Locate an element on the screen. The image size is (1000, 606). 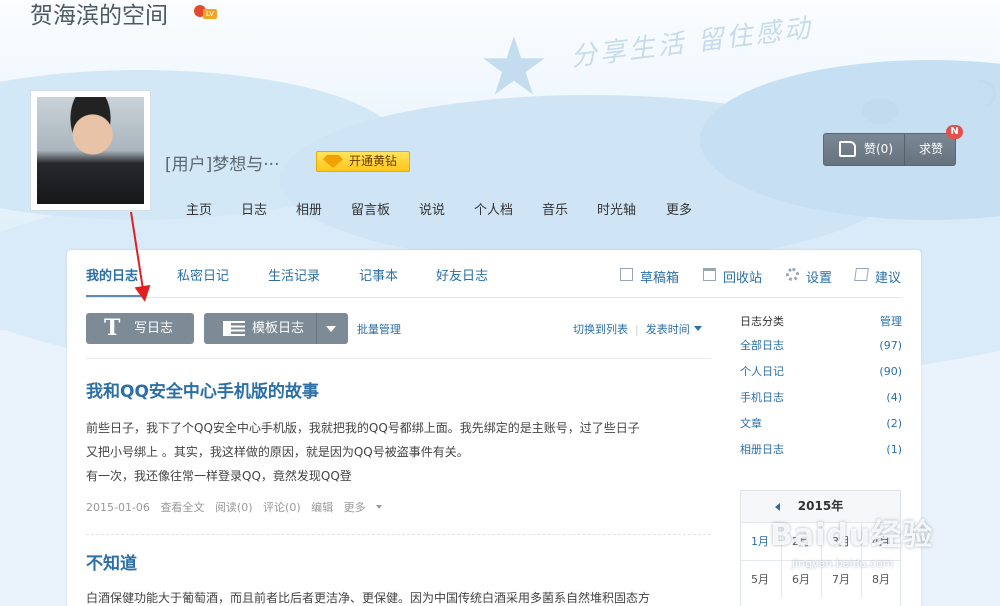
drafts-icon is located at coordinates (626, 274).